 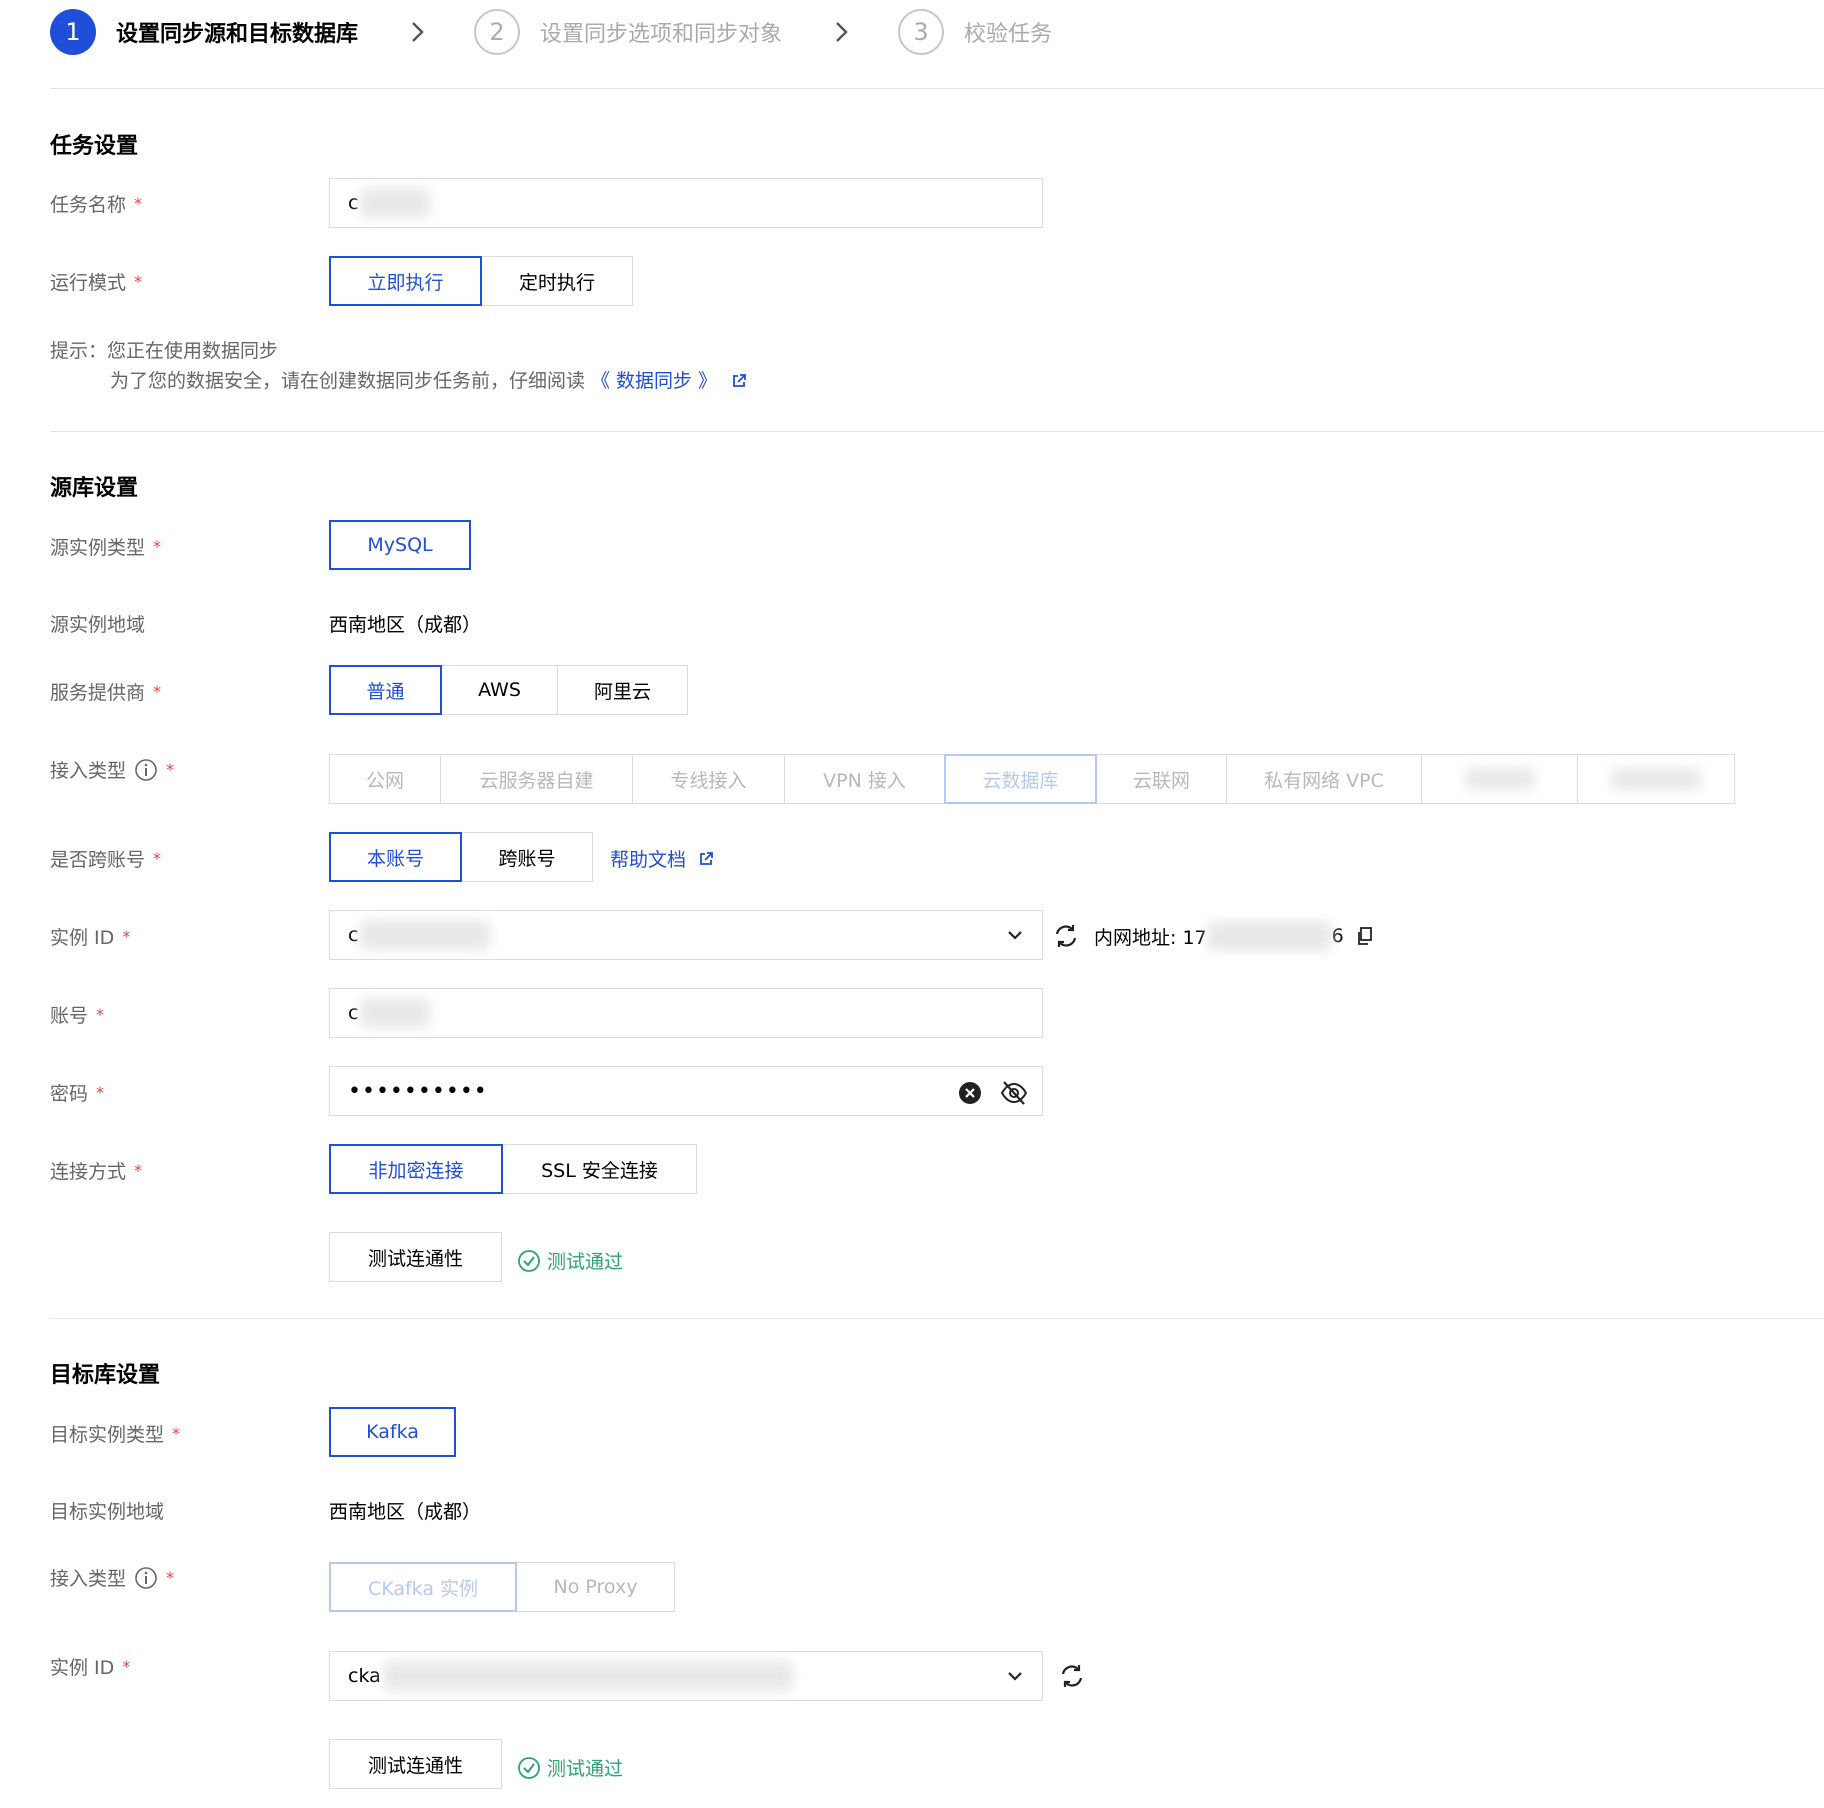 I want to click on data-sync-doc-link: 《 数据同步 》, so click(x=654, y=381).